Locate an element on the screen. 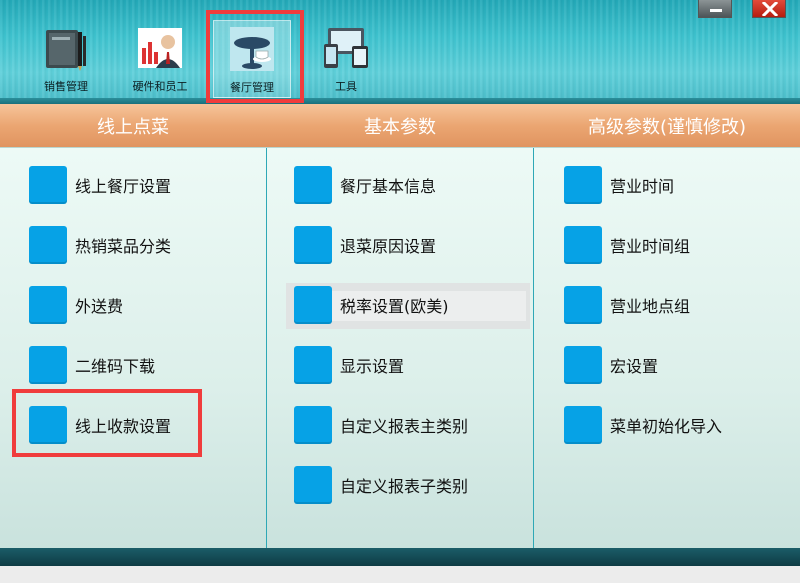  menu-item-return-reason-settings: 退菜原因设置 is located at coordinates (365, 245).